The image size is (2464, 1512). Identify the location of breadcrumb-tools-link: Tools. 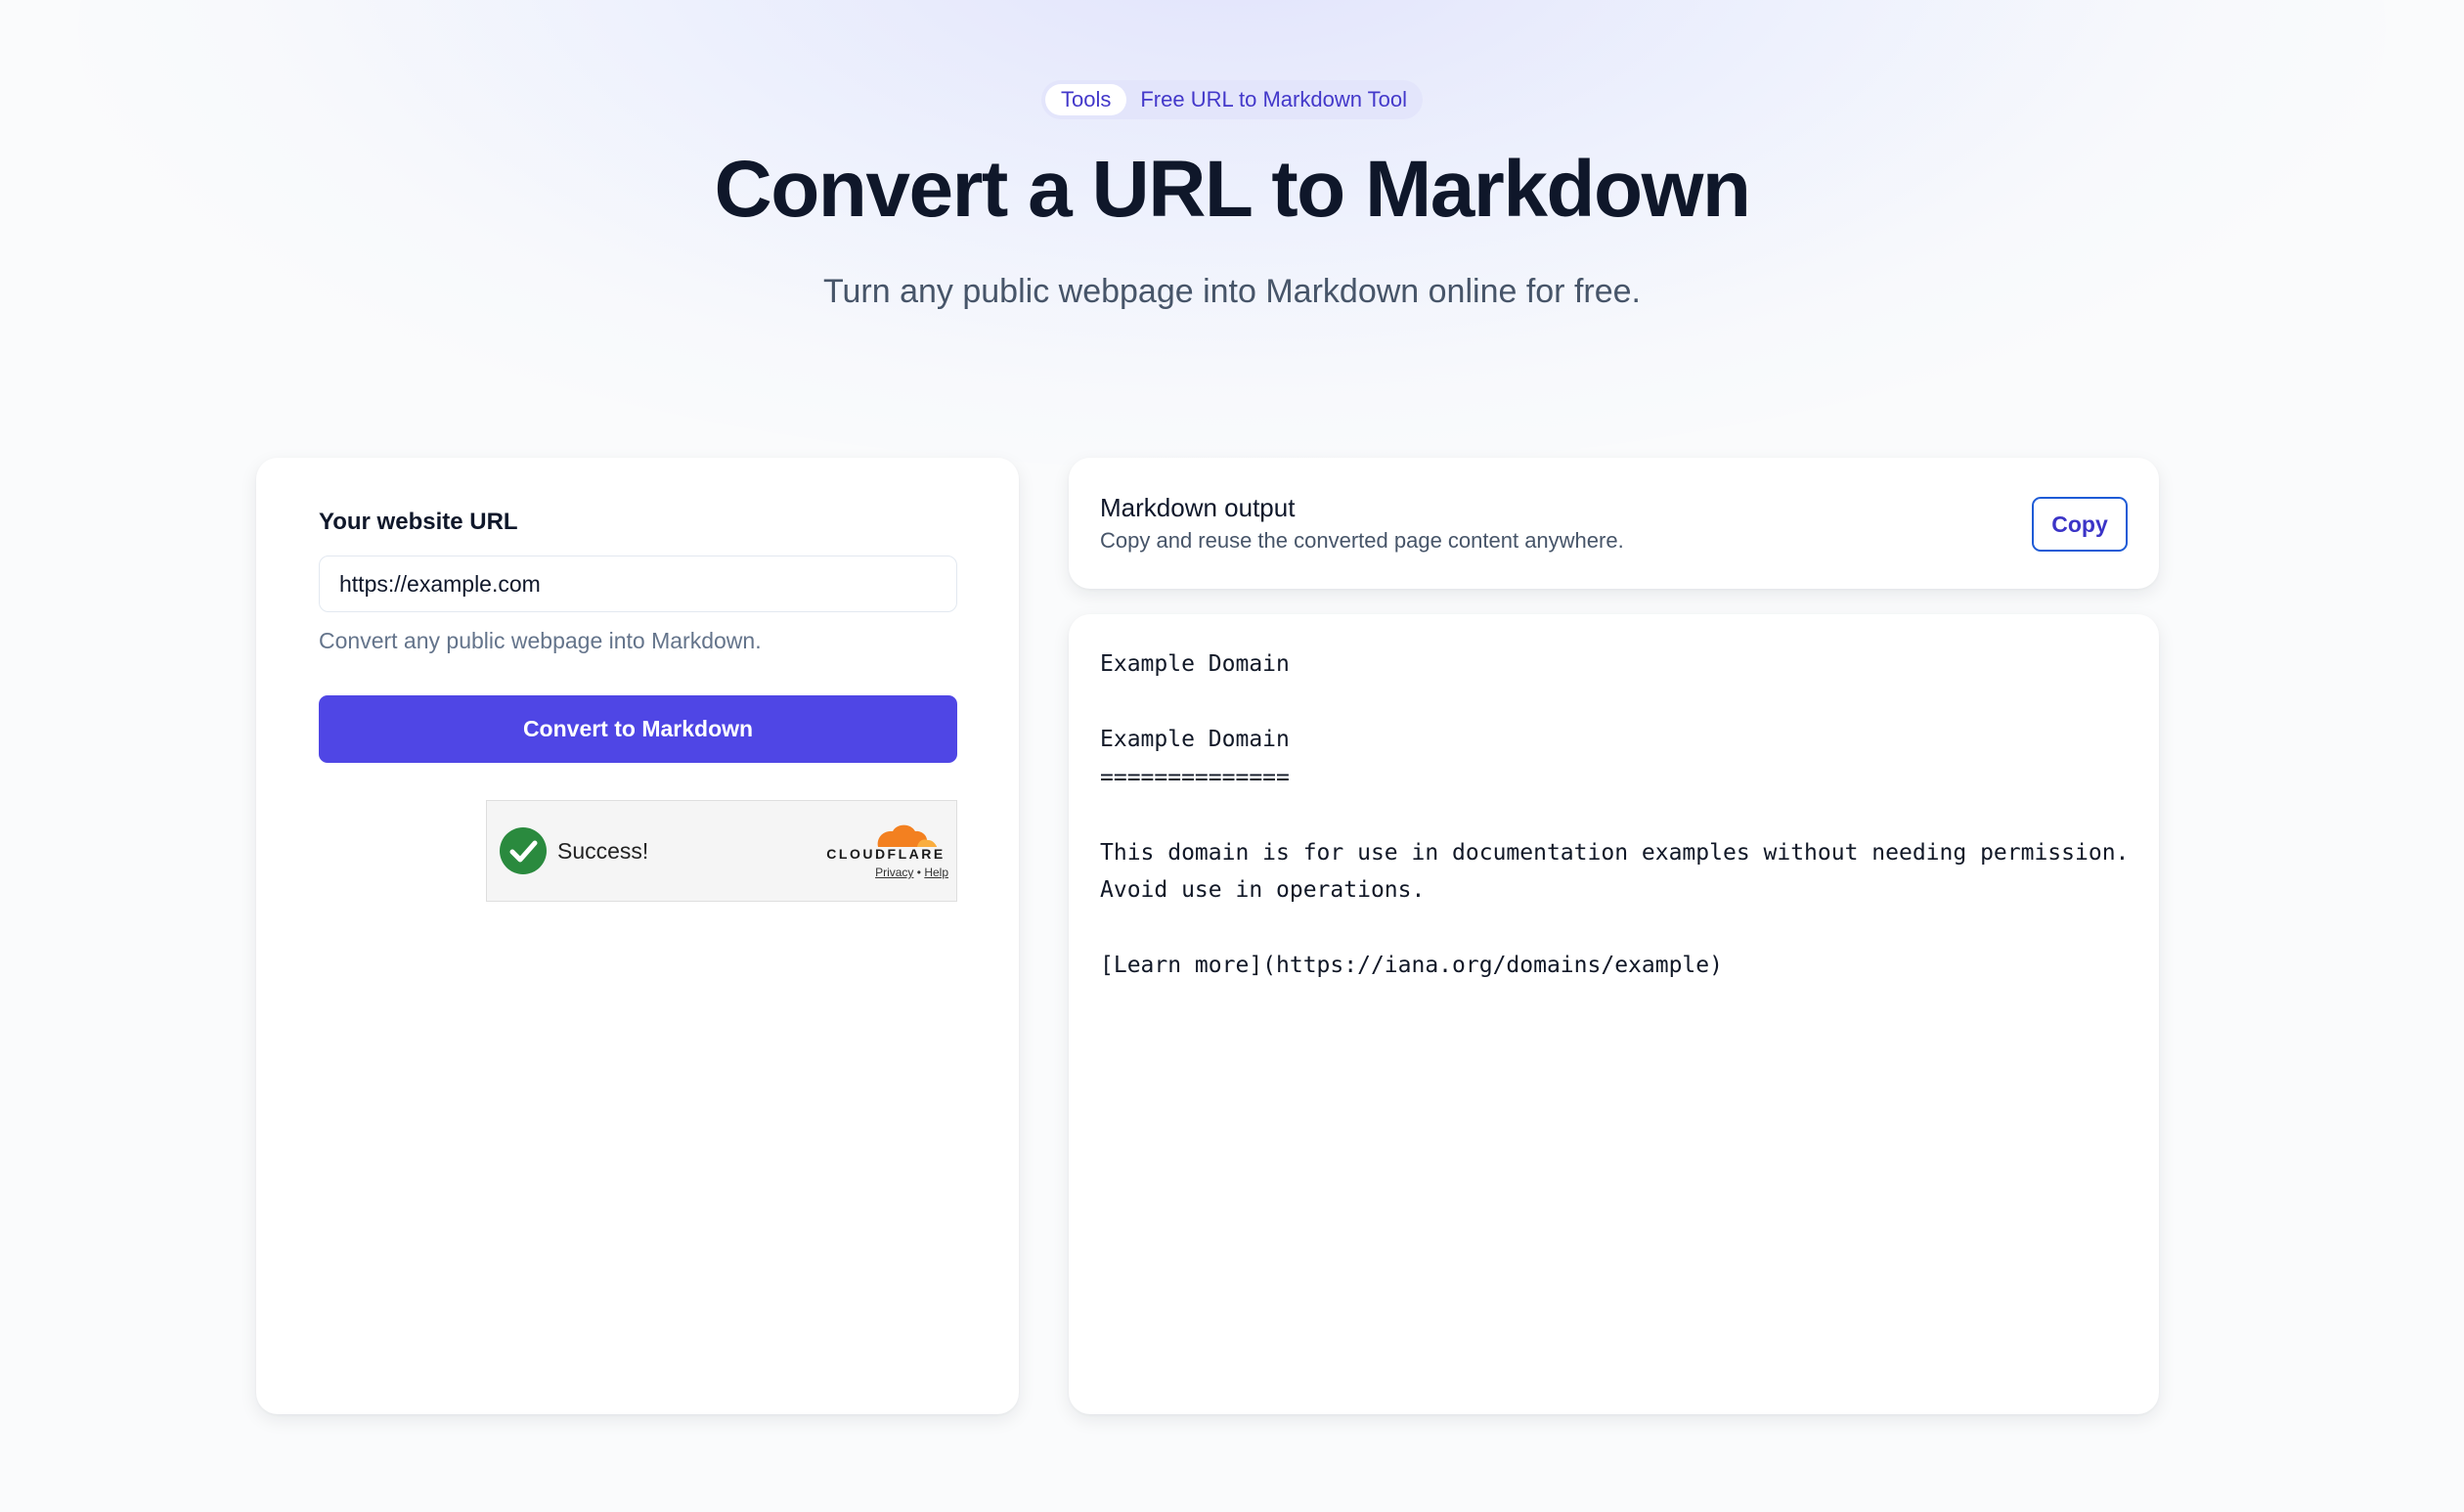
(1085, 100).